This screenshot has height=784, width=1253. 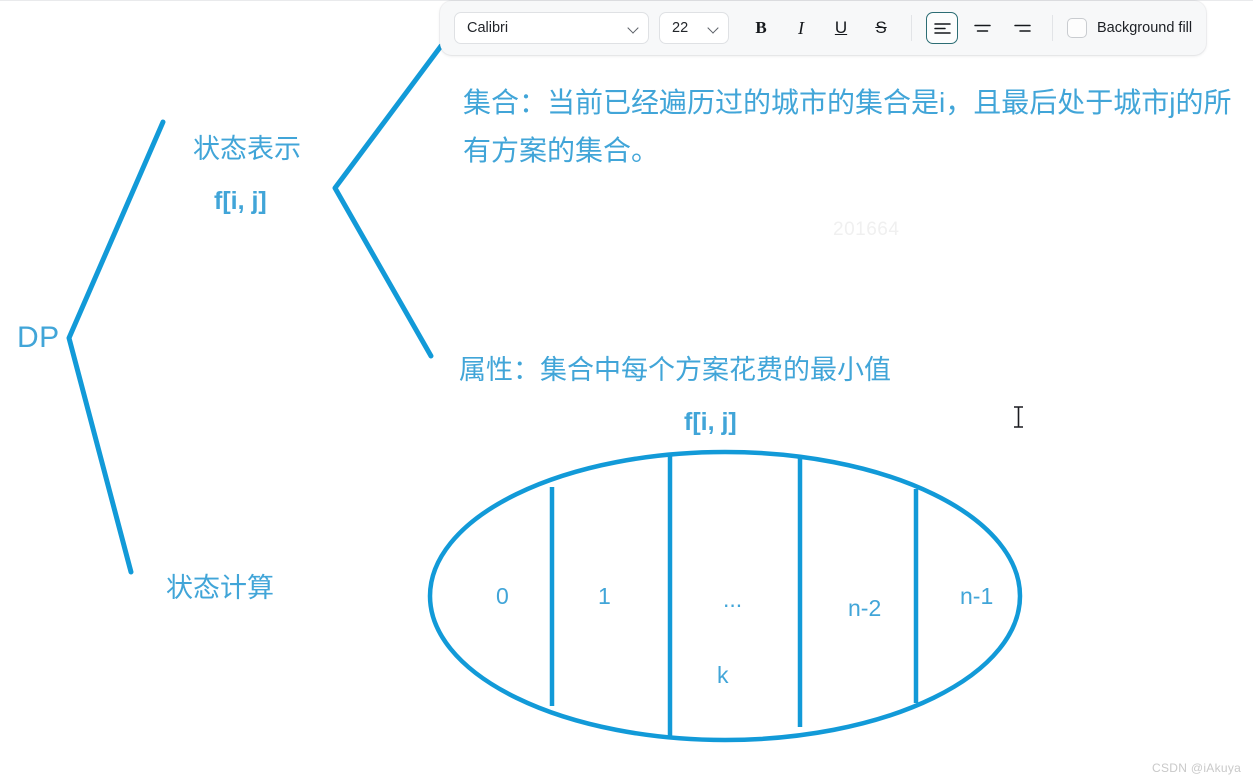 What do you see at coordinates (694, 28) in the screenshot?
I see `font-size-select: 22` at bounding box center [694, 28].